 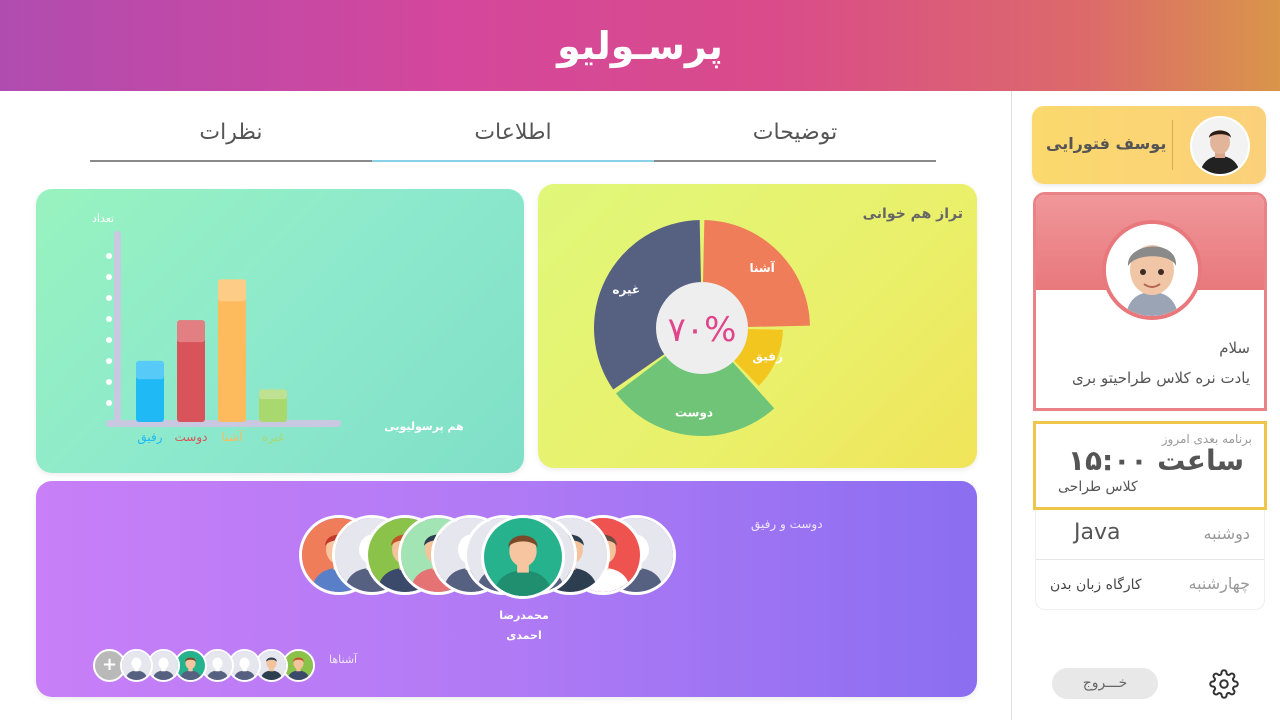 I want to click on weekly-schedule: دوشنبه Java چهارشنبه کارگاه زبان بدن, so click(x=1150, y=560).